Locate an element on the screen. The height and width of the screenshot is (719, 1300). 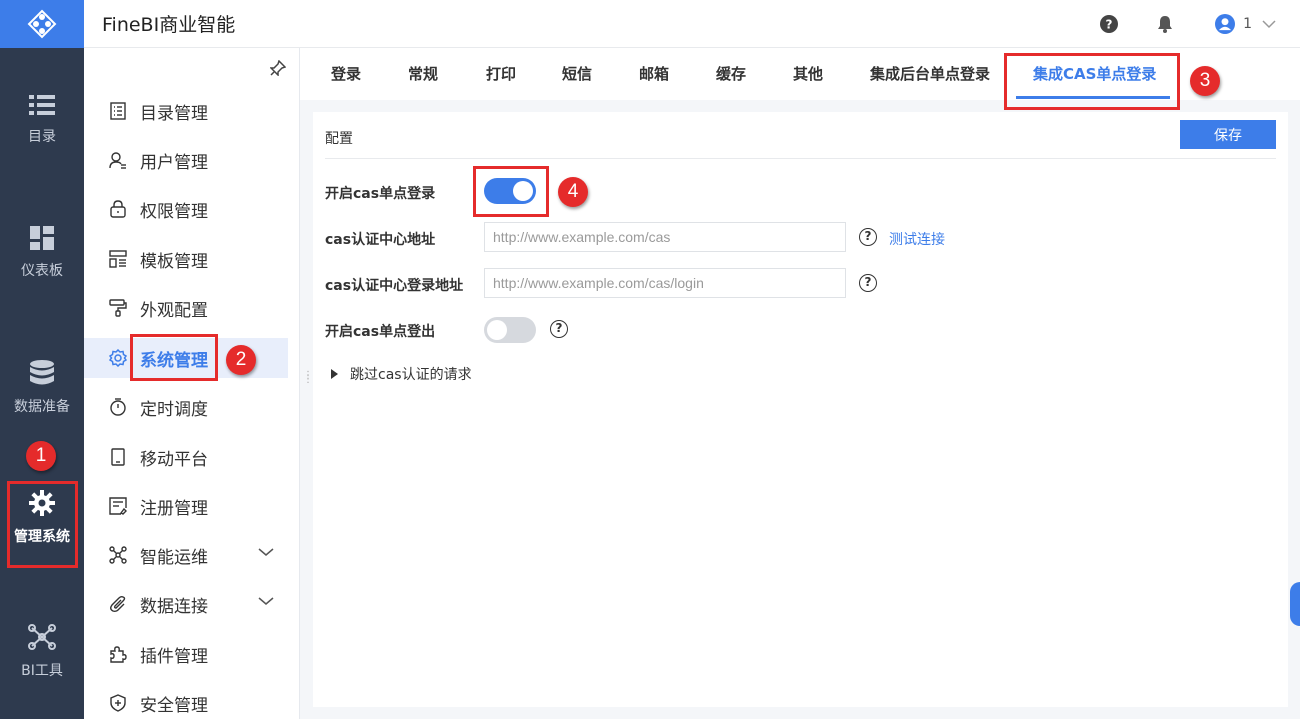
bell-icon is located at coordinates (1165, 24).